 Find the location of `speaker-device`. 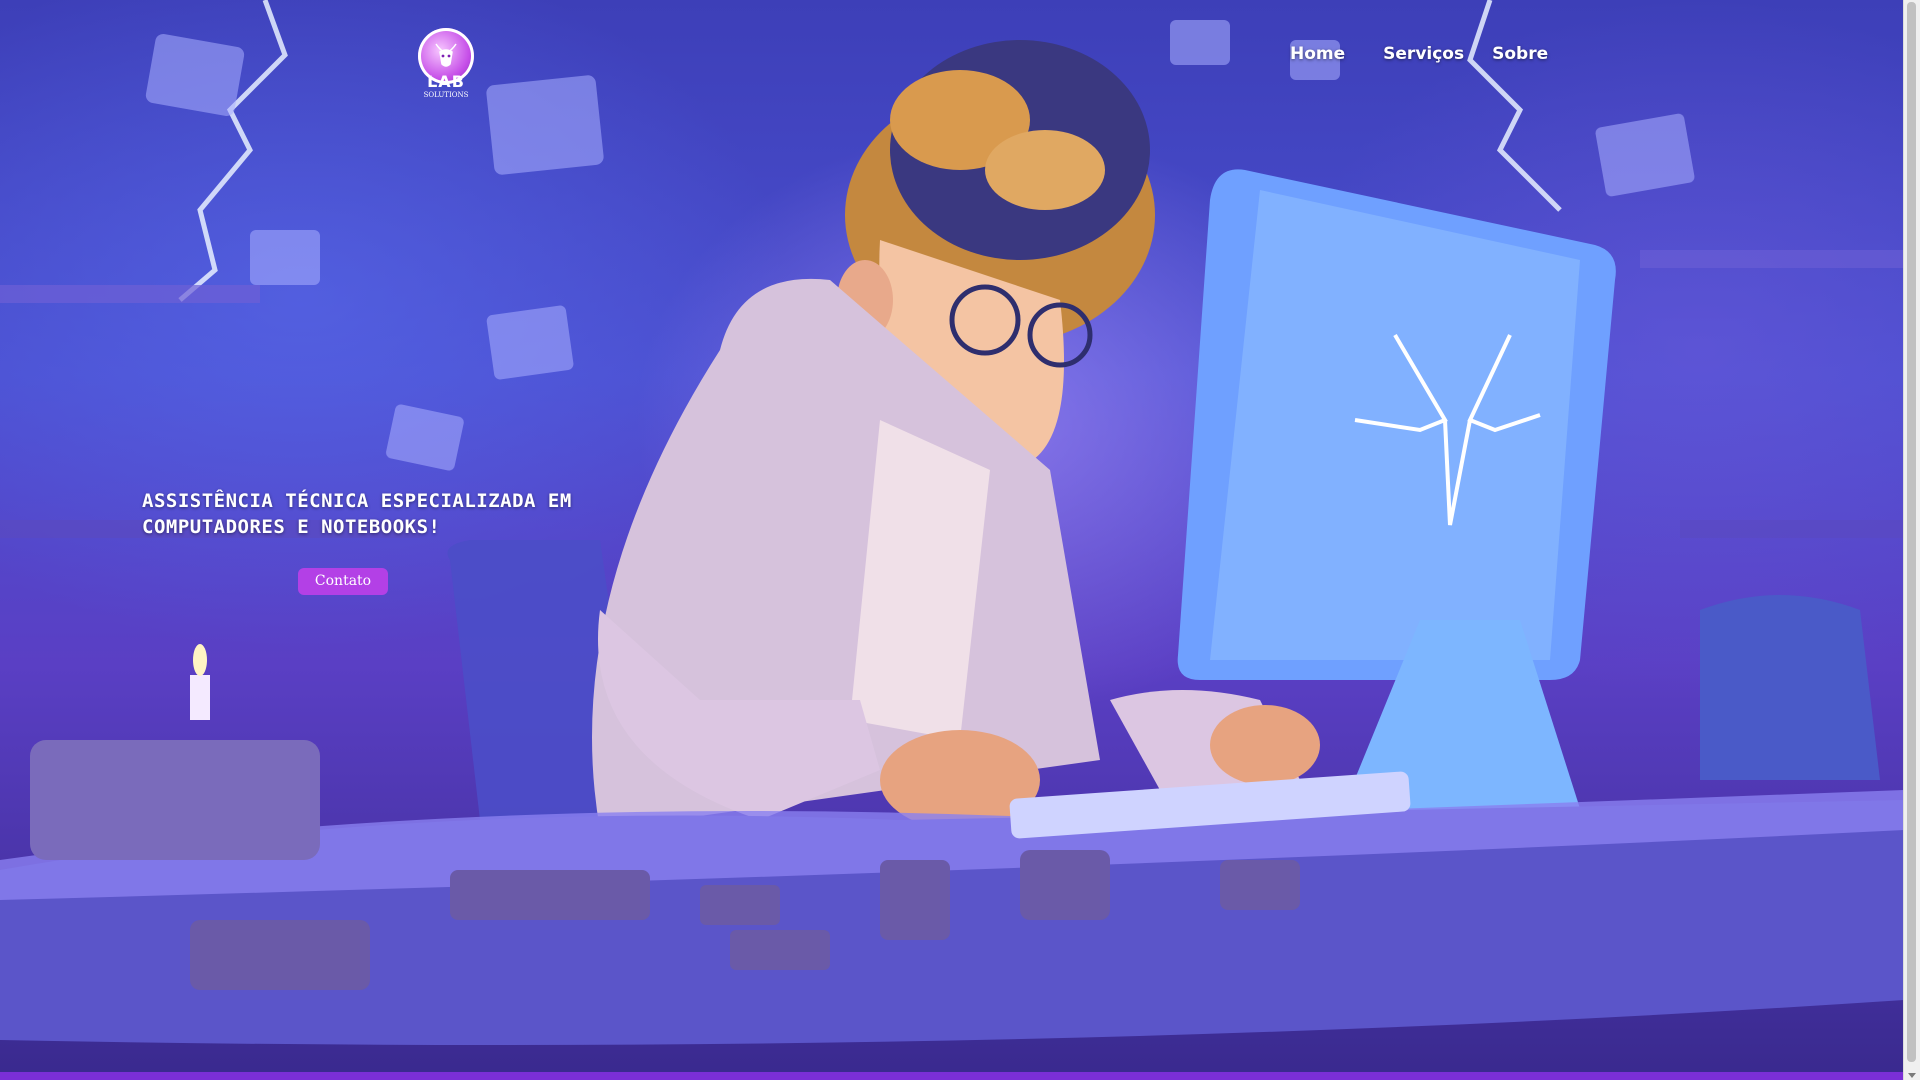

speaker-device is located at coordinates (1790, 687).